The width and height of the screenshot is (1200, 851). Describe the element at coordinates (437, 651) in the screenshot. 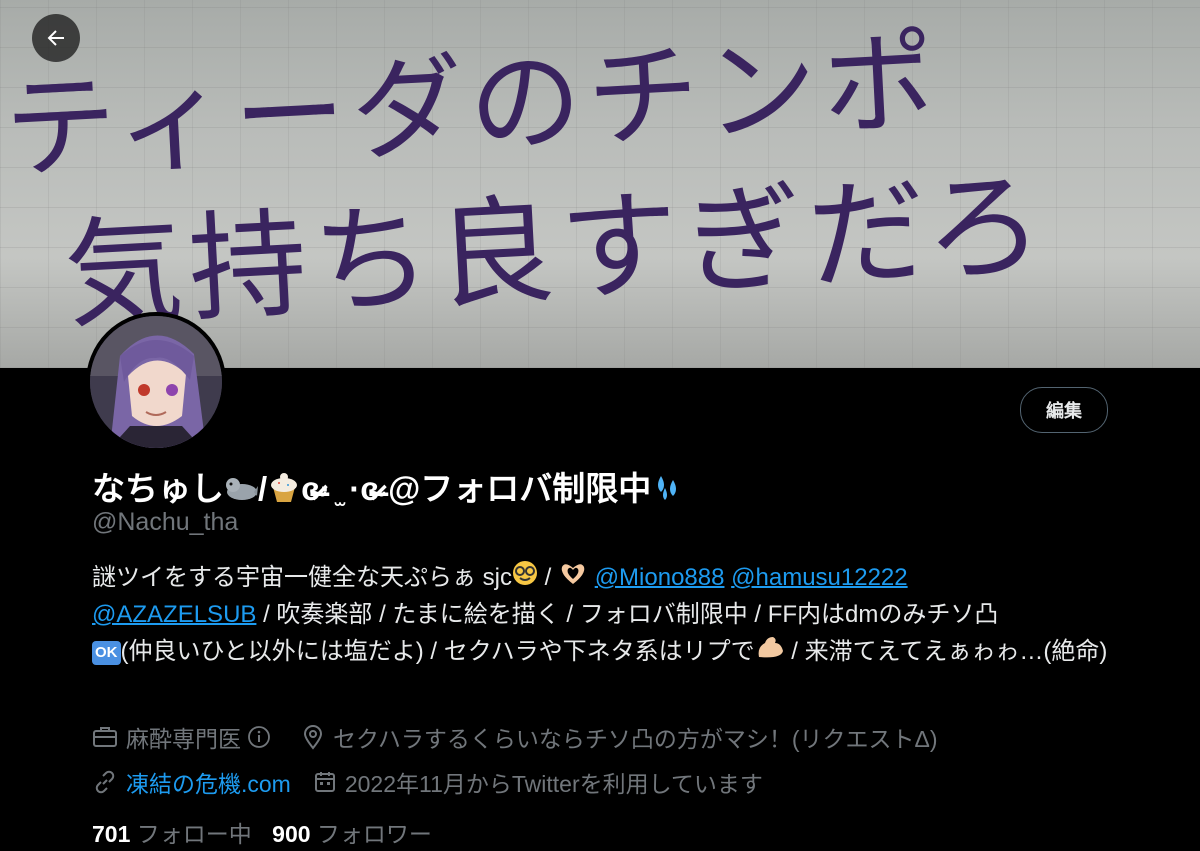

I see `bio-text-4: (仲良いひと以外には塩だよ) / セクハラや下ネタ系はリプで` at that location.